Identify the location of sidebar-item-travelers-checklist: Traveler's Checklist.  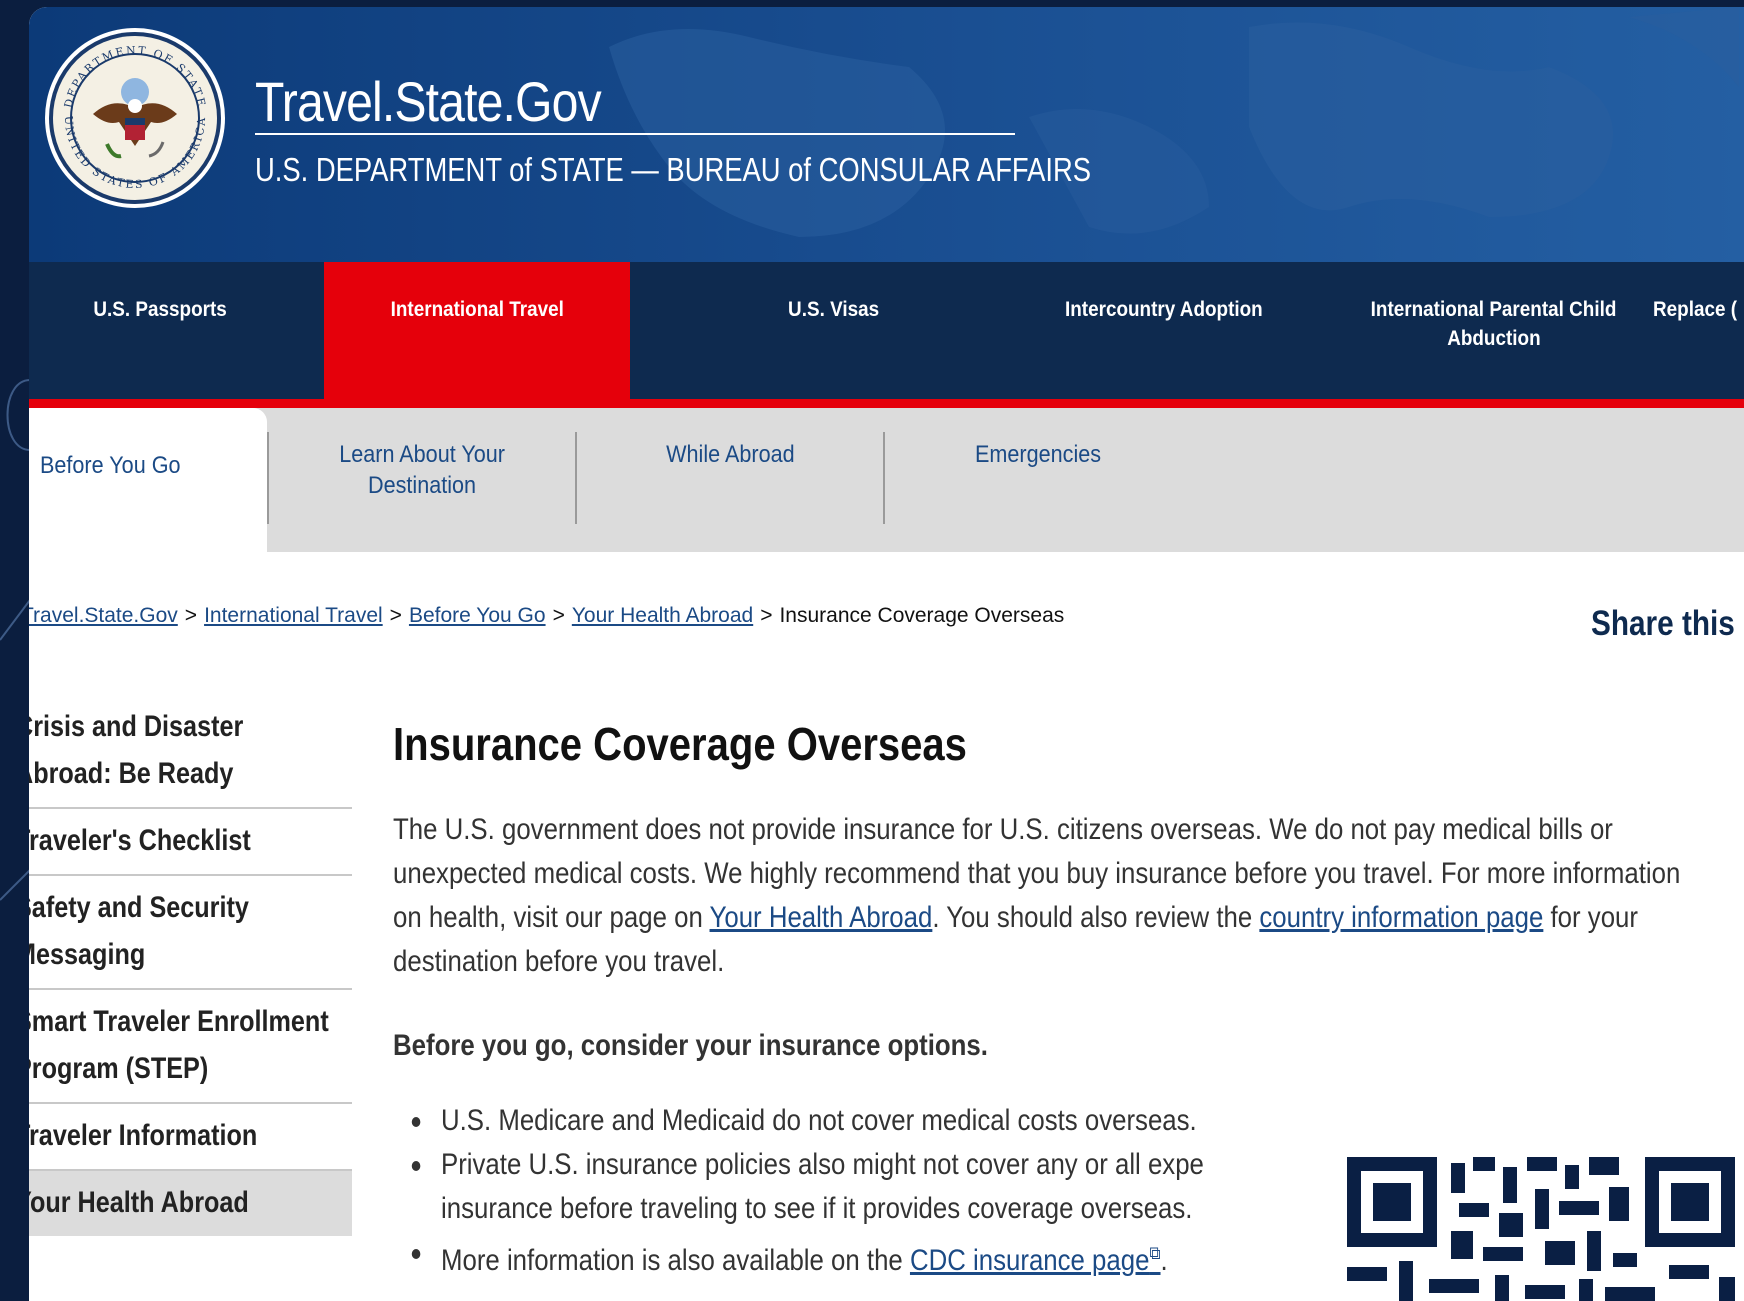
(190, 842).